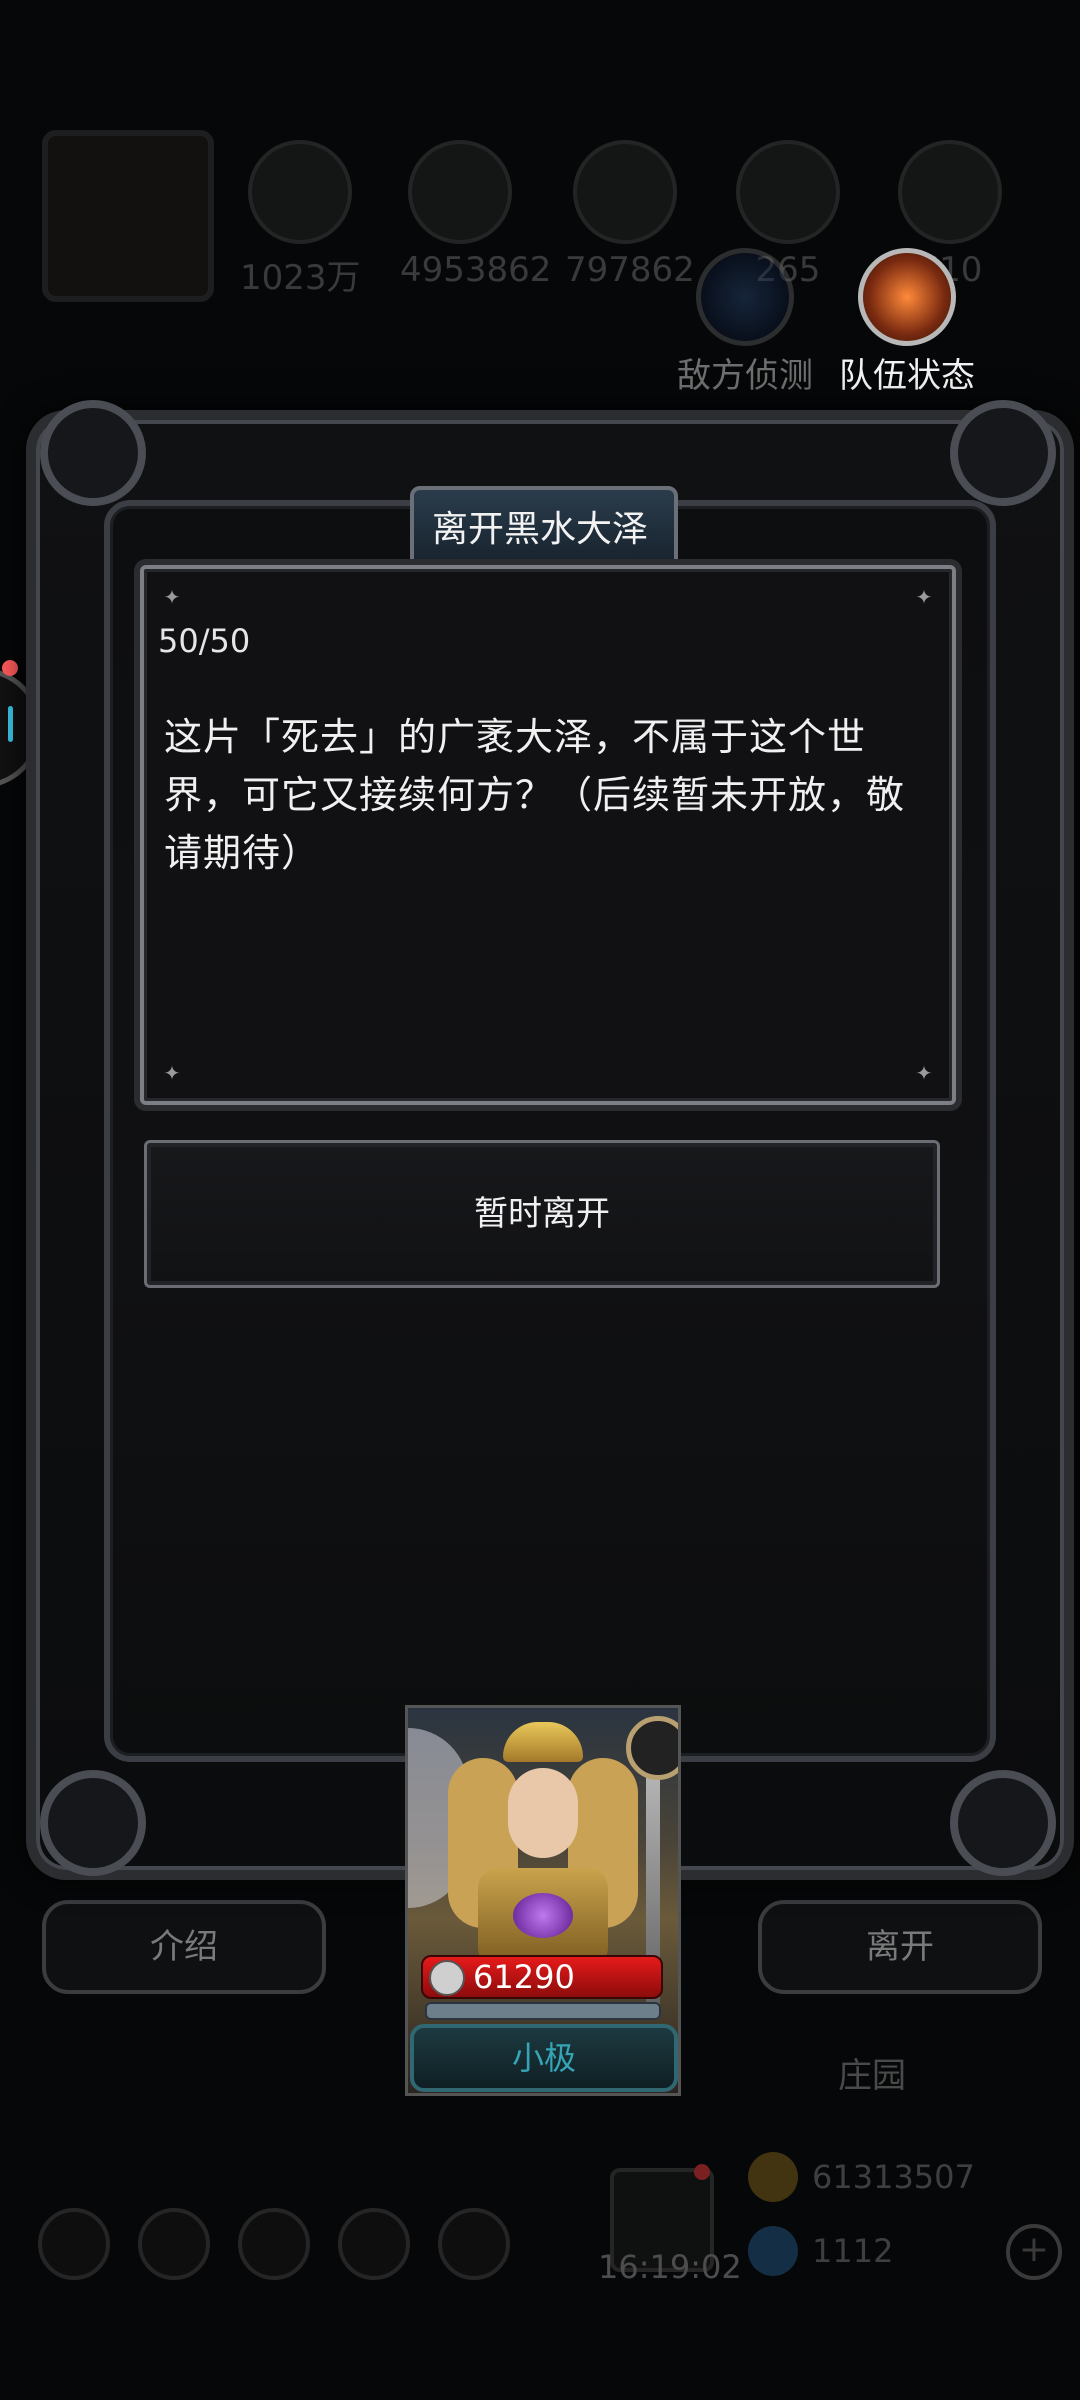  What do you see at coordinates (1003, 453) in the screenshot?
I see `frame-ornament-top-right` at bounding box center [1003, 453].